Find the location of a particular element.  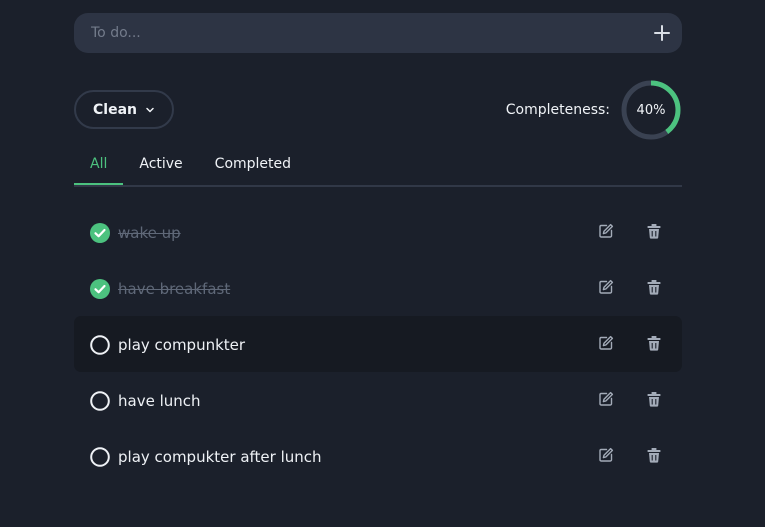

control-row: Clean Completeness: 40% is located at coordinates (378, 112).